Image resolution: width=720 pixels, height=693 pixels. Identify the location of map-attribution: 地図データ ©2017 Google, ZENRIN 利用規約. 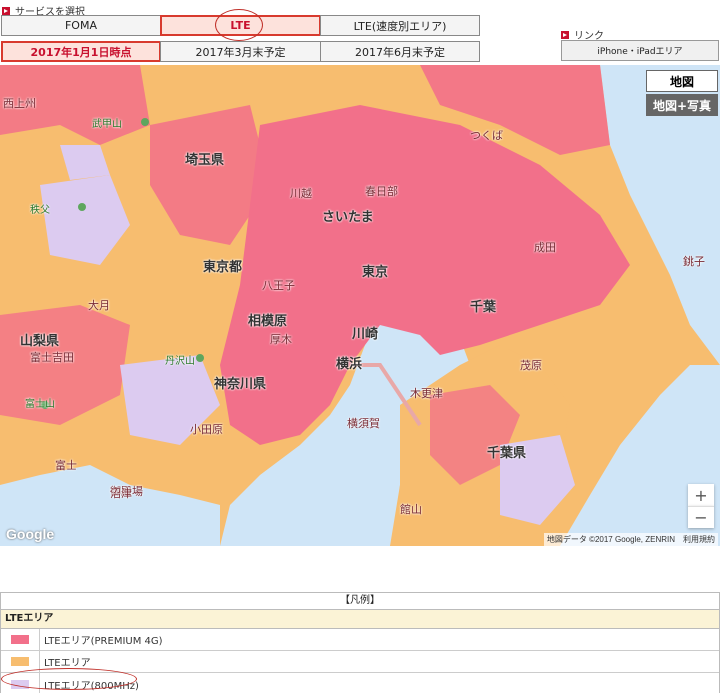
(630, 539).